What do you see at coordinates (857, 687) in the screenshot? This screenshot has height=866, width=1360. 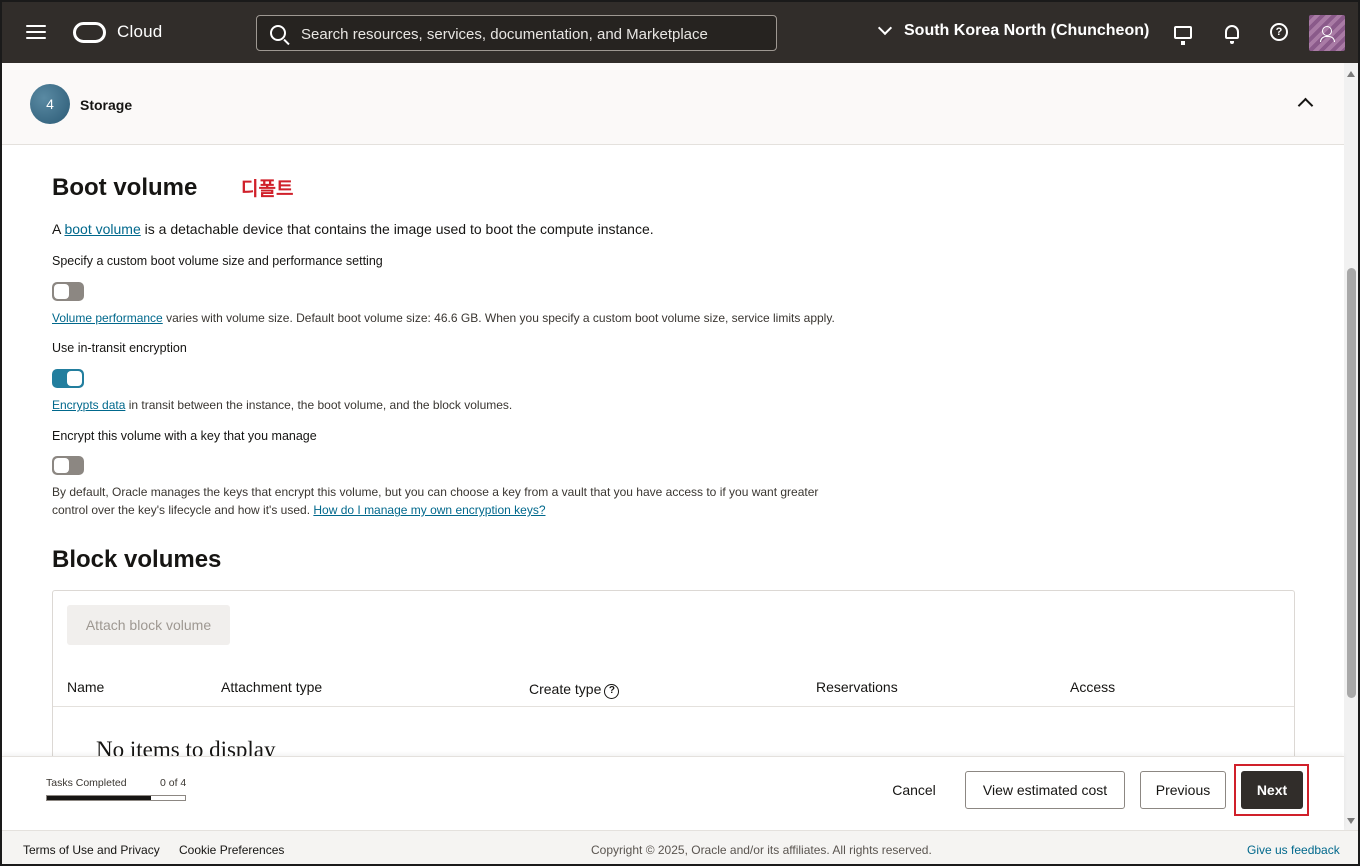 I see `column-header-reservations: Reservations` at bounding box center [857, 687].